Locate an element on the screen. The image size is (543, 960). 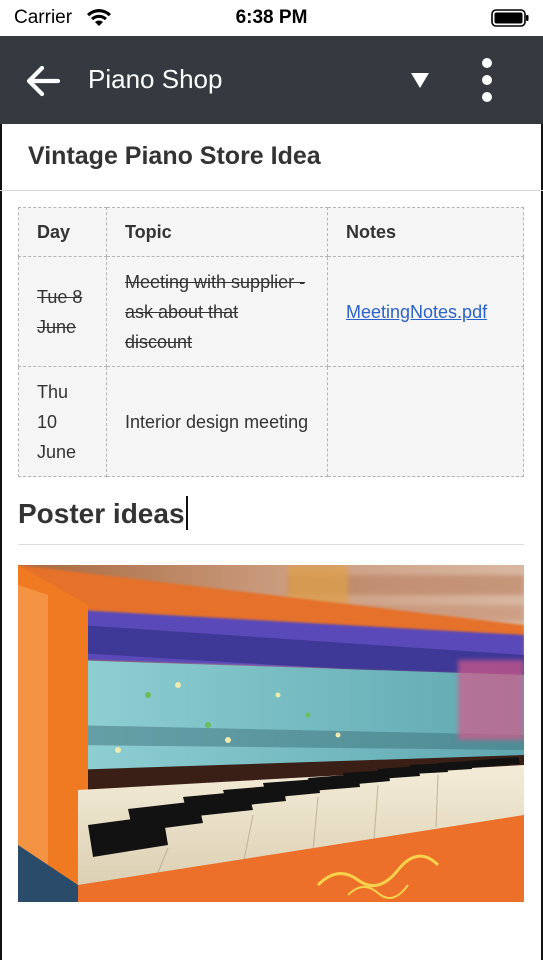
battery-icon is located at coordinates (510, 18).